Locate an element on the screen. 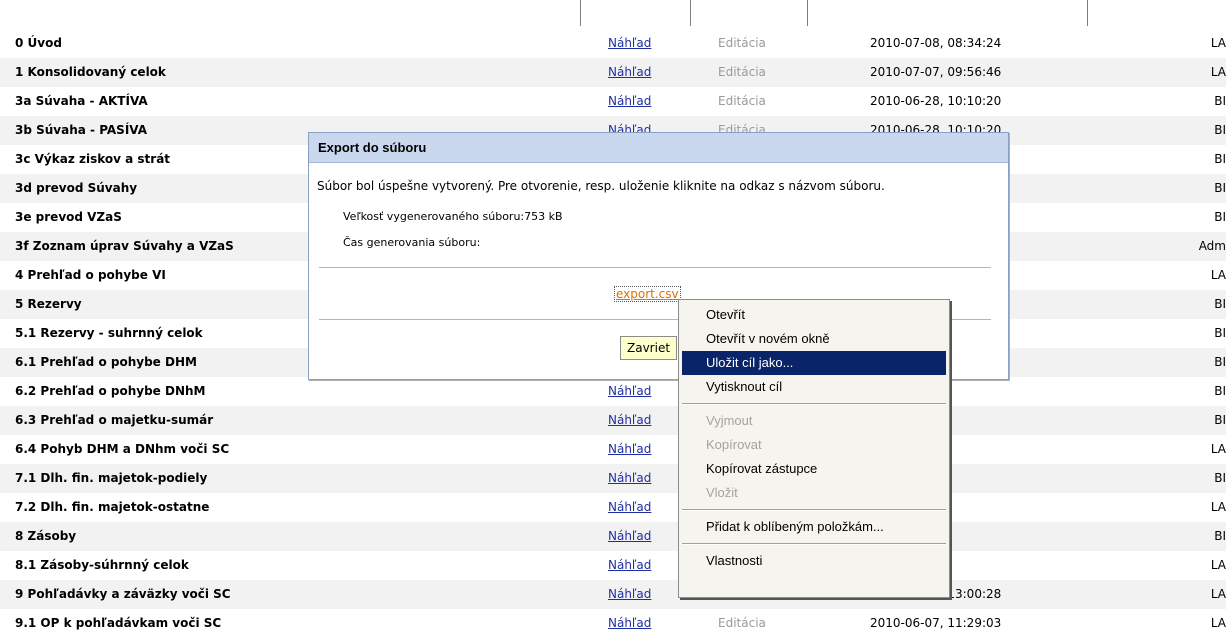 The height and width of the screenshot is (641, 1226). report-name: 1 Konsolidovaný celok is located at coordinates (90, 72).